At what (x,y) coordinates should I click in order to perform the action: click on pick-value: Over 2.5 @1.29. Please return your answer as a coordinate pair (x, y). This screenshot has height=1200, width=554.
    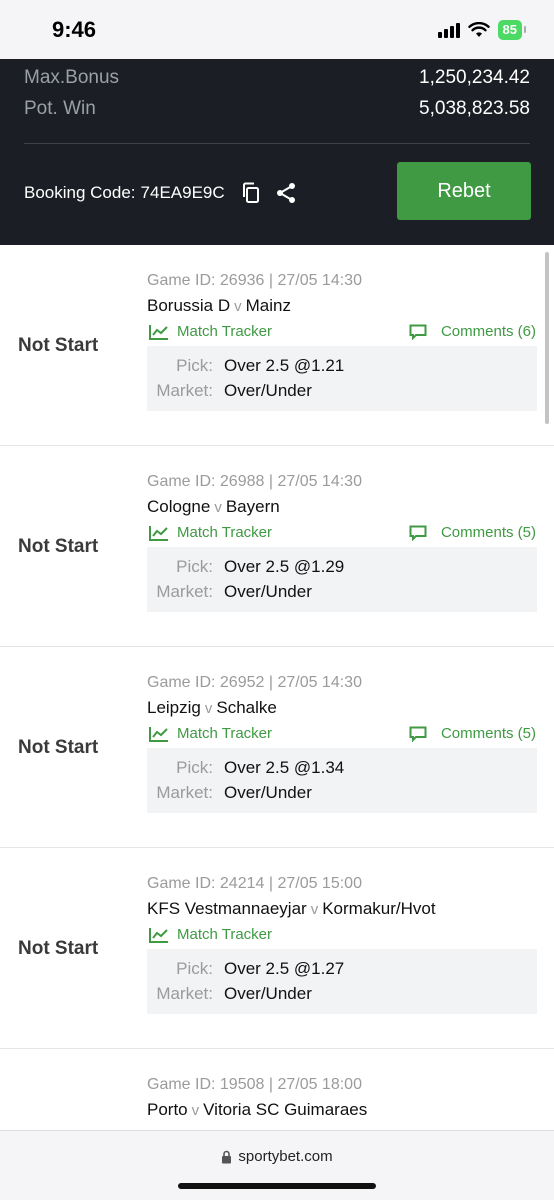
    Looking at the image, I should click on (284, 566).